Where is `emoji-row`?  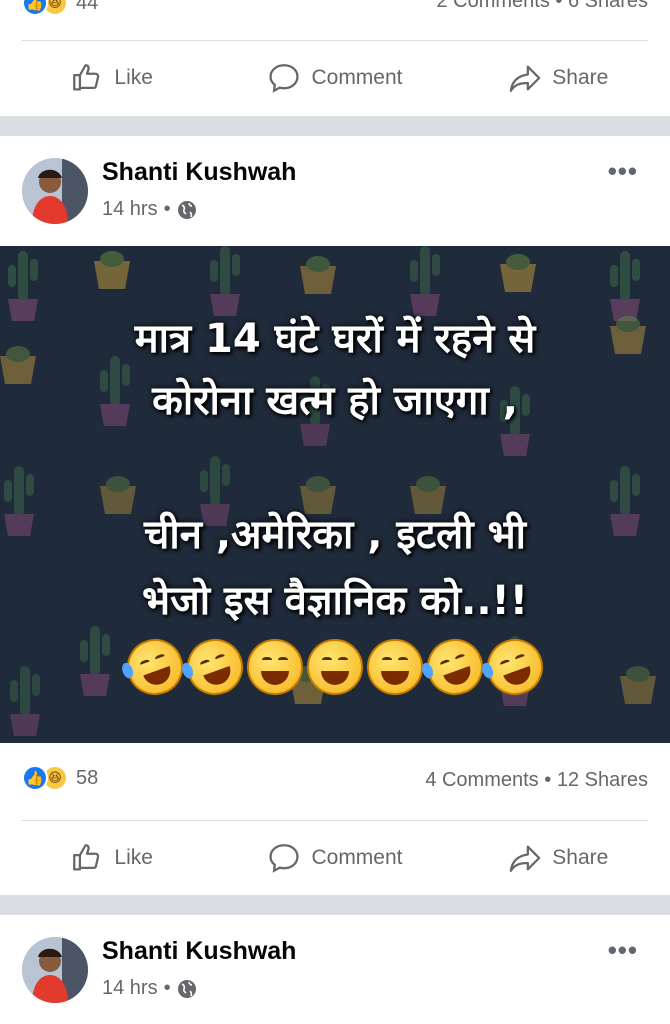 emoji-row is located at coordinates (335, 667).